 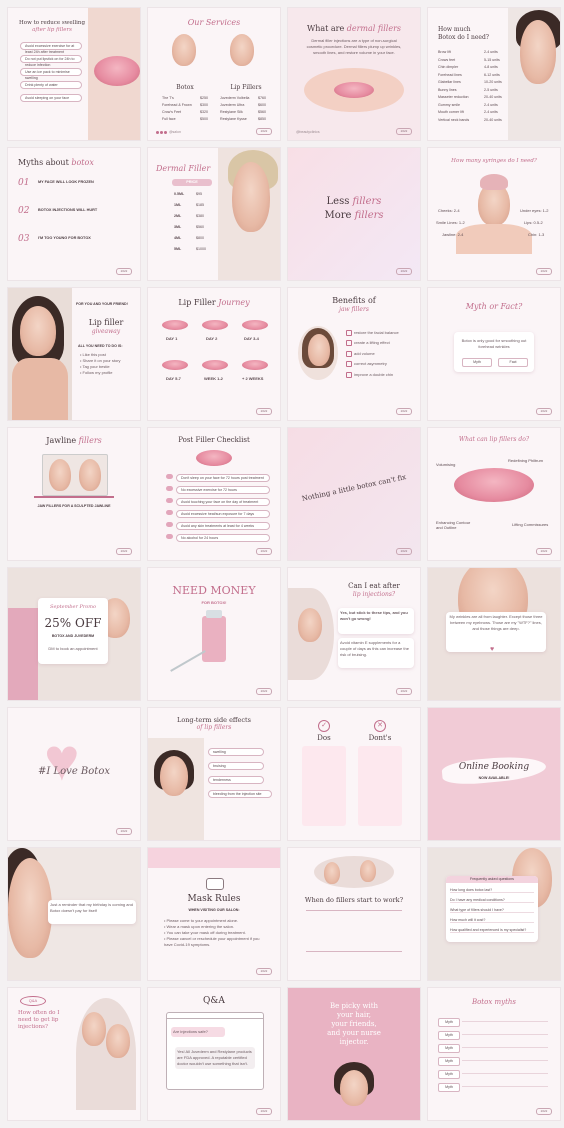 I want to click on units-row-label: Chin dimpler, so click(x=448, y=67).